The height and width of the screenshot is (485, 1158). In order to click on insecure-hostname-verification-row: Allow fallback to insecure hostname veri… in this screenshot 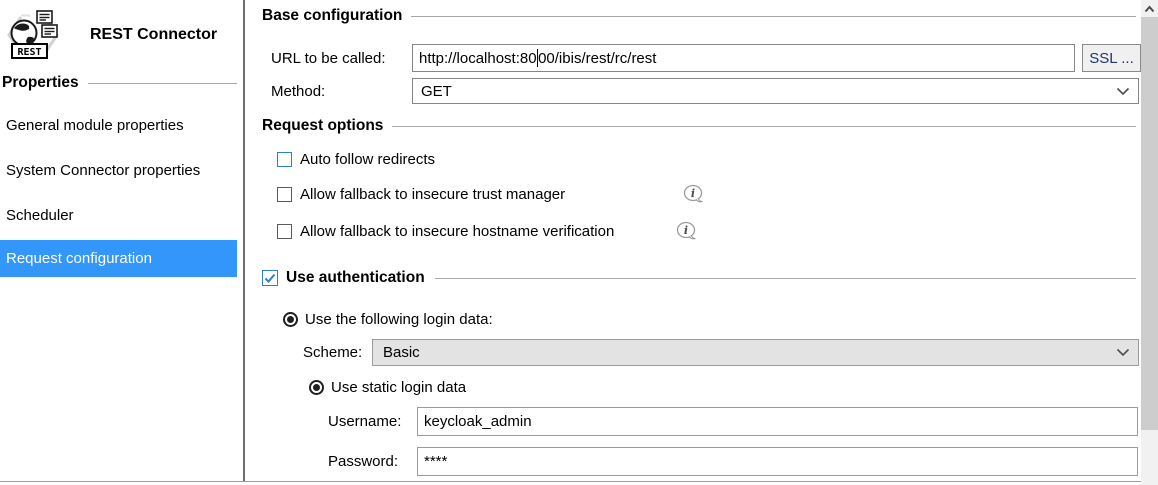, I will do `click(445, 231)`.